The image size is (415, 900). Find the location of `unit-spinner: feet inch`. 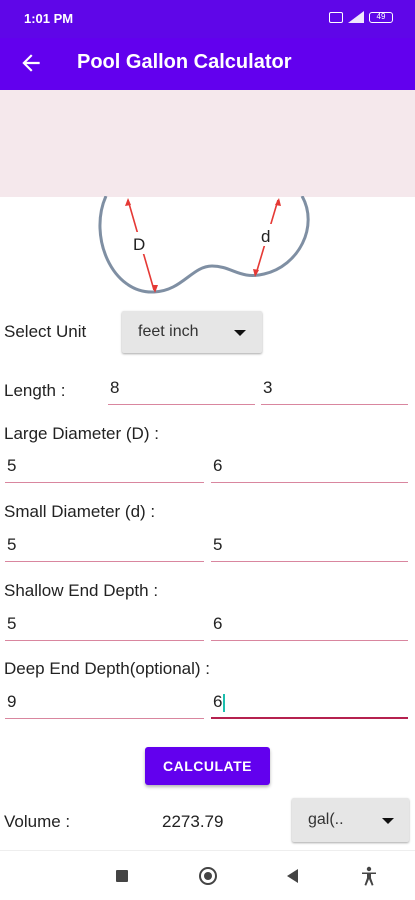

unit-spinner: feet inch is located at coordinates (192, 332).